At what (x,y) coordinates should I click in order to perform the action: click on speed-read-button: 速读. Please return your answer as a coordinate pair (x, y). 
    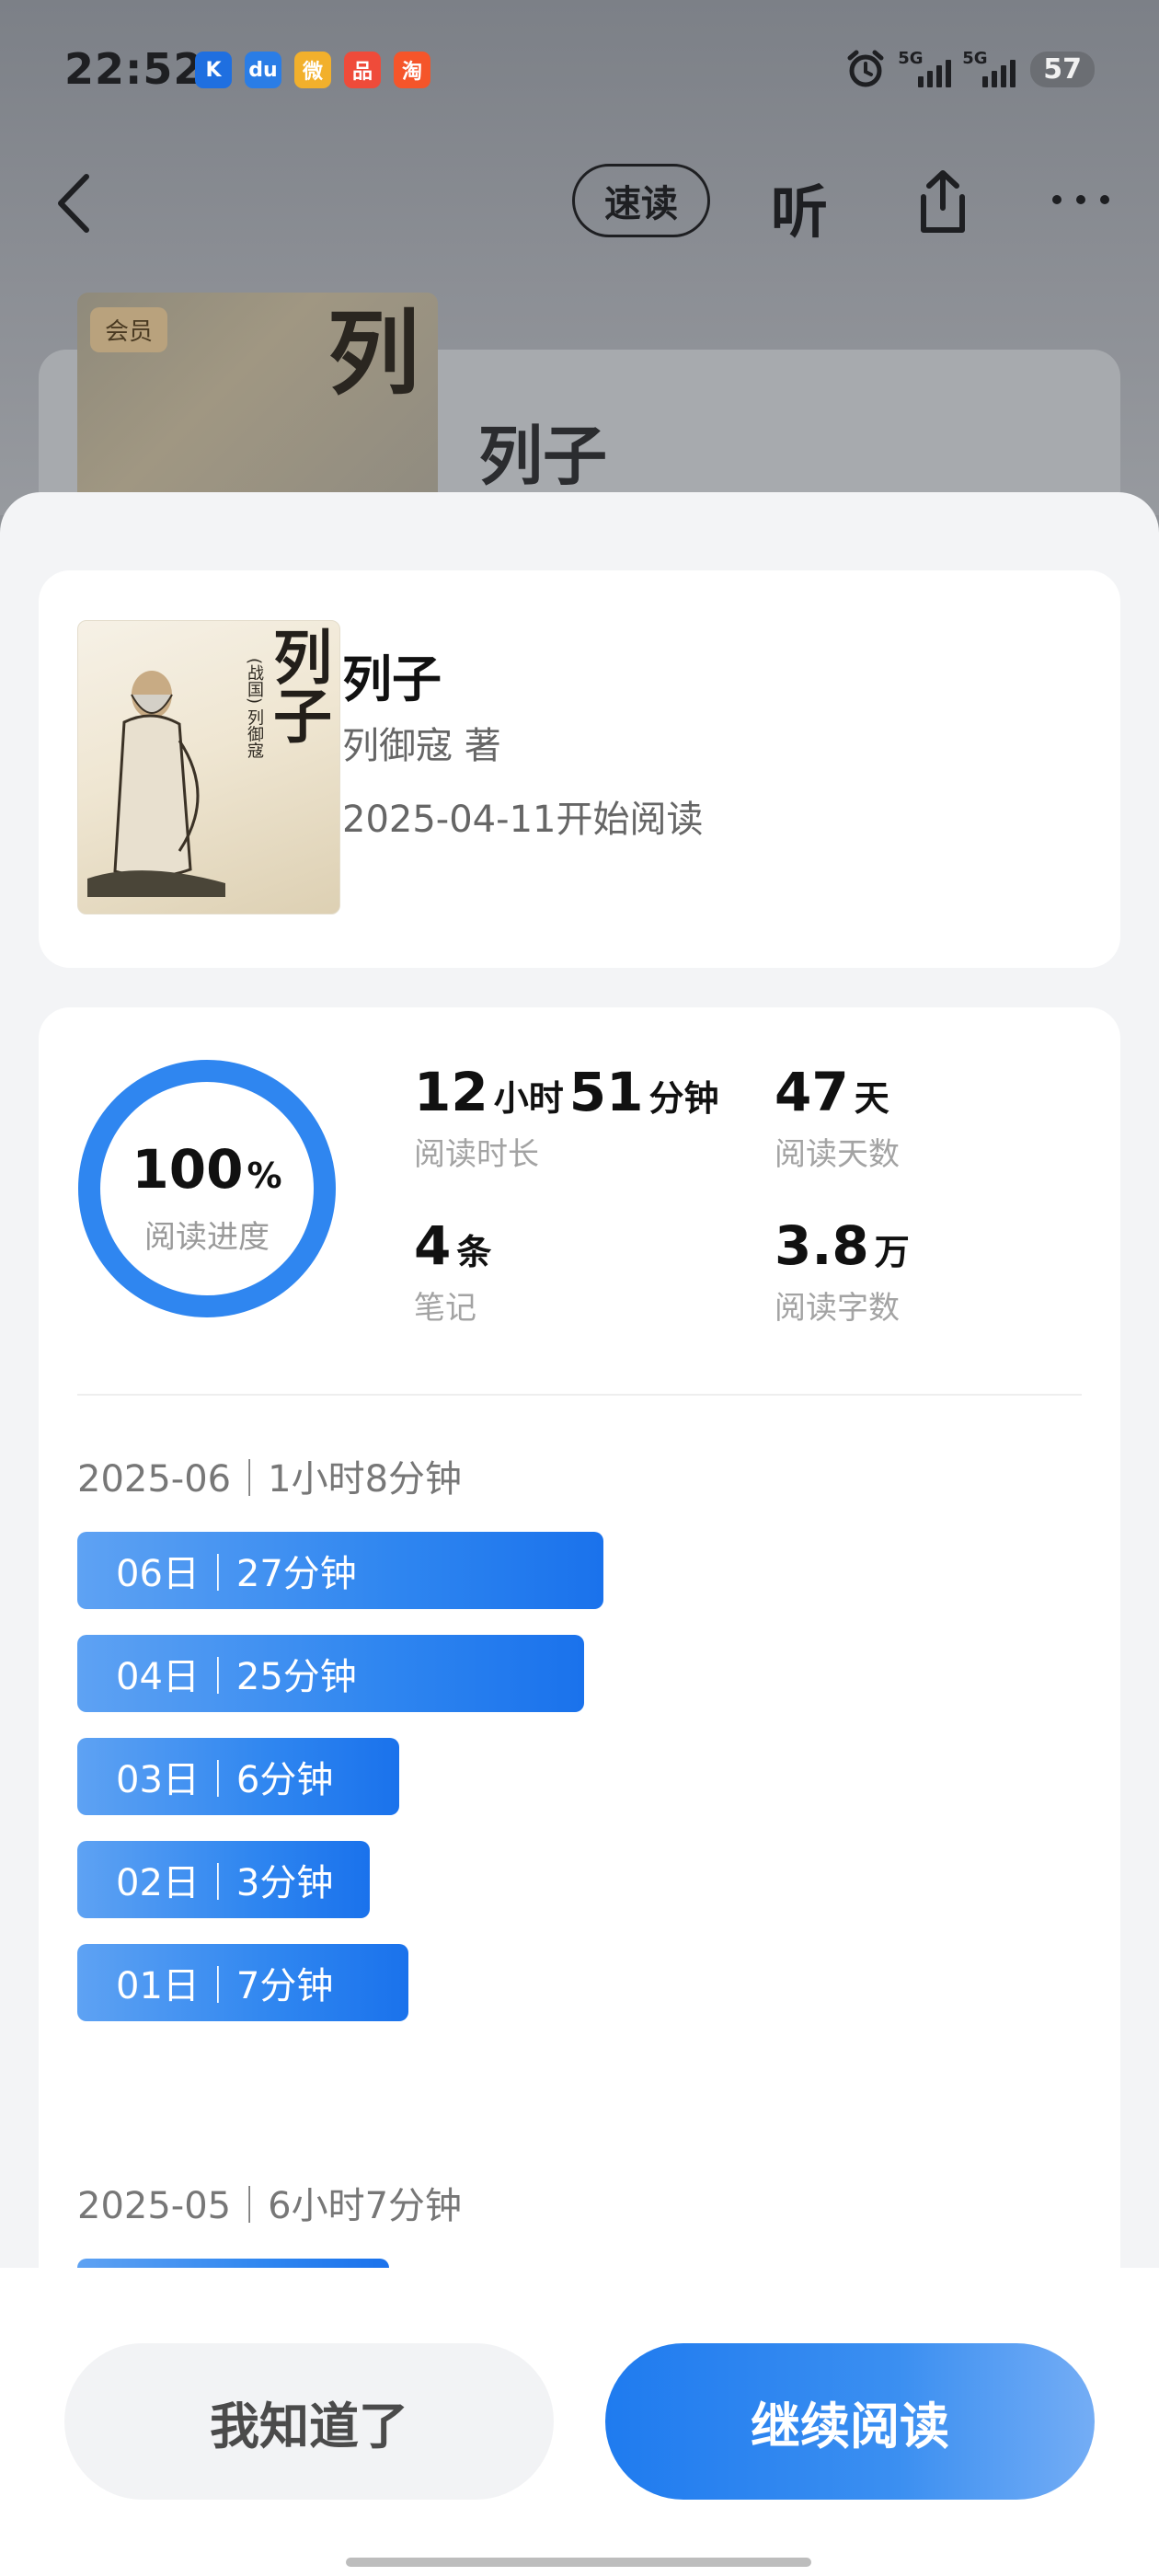
    Looking at the image, I should click on (641, 200).